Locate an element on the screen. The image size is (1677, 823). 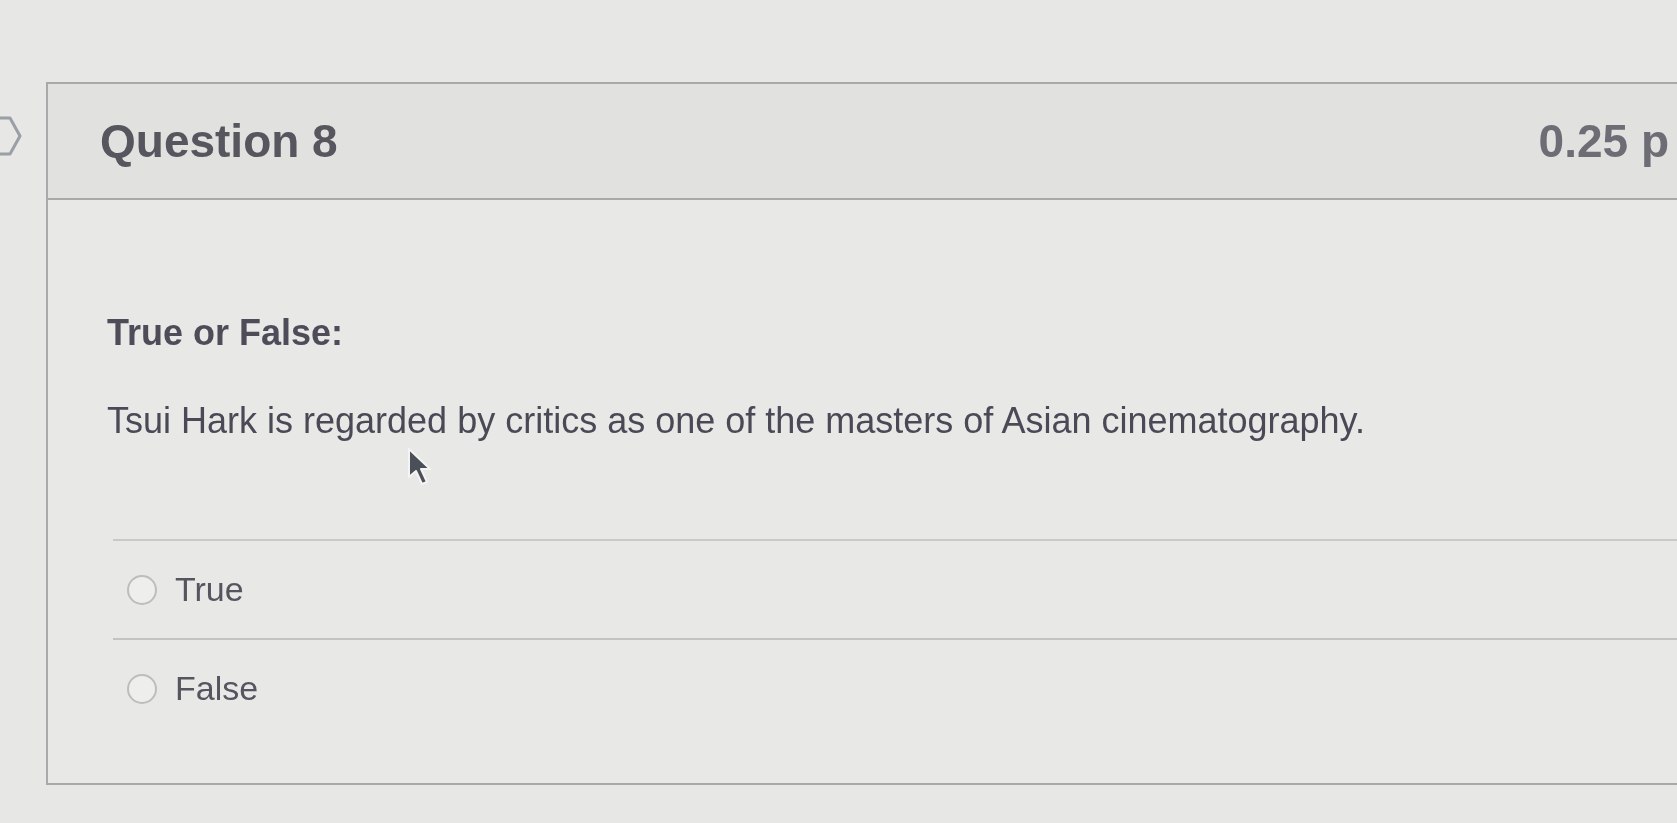
question-title: Question 8 is located at coordinates (219, 141).